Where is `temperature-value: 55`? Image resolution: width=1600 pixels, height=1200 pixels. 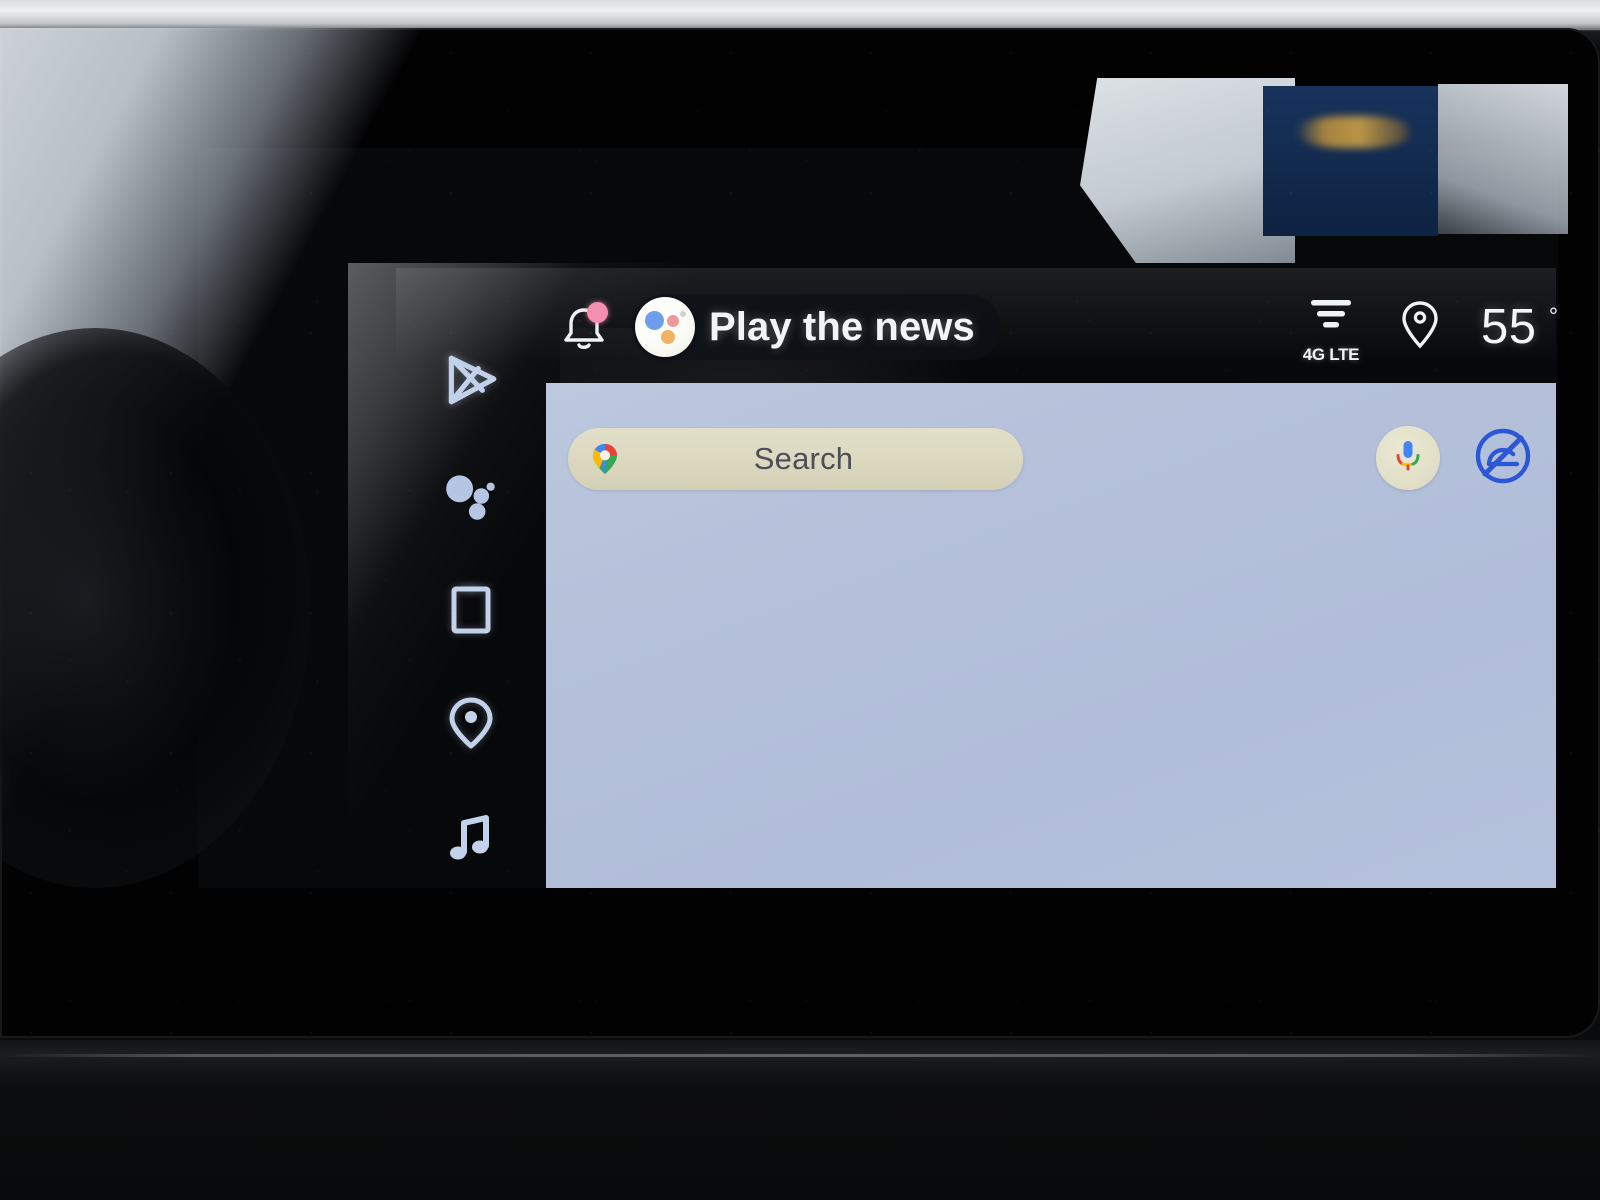 temperature-value: 55 is located at coordinates (1509, 327).